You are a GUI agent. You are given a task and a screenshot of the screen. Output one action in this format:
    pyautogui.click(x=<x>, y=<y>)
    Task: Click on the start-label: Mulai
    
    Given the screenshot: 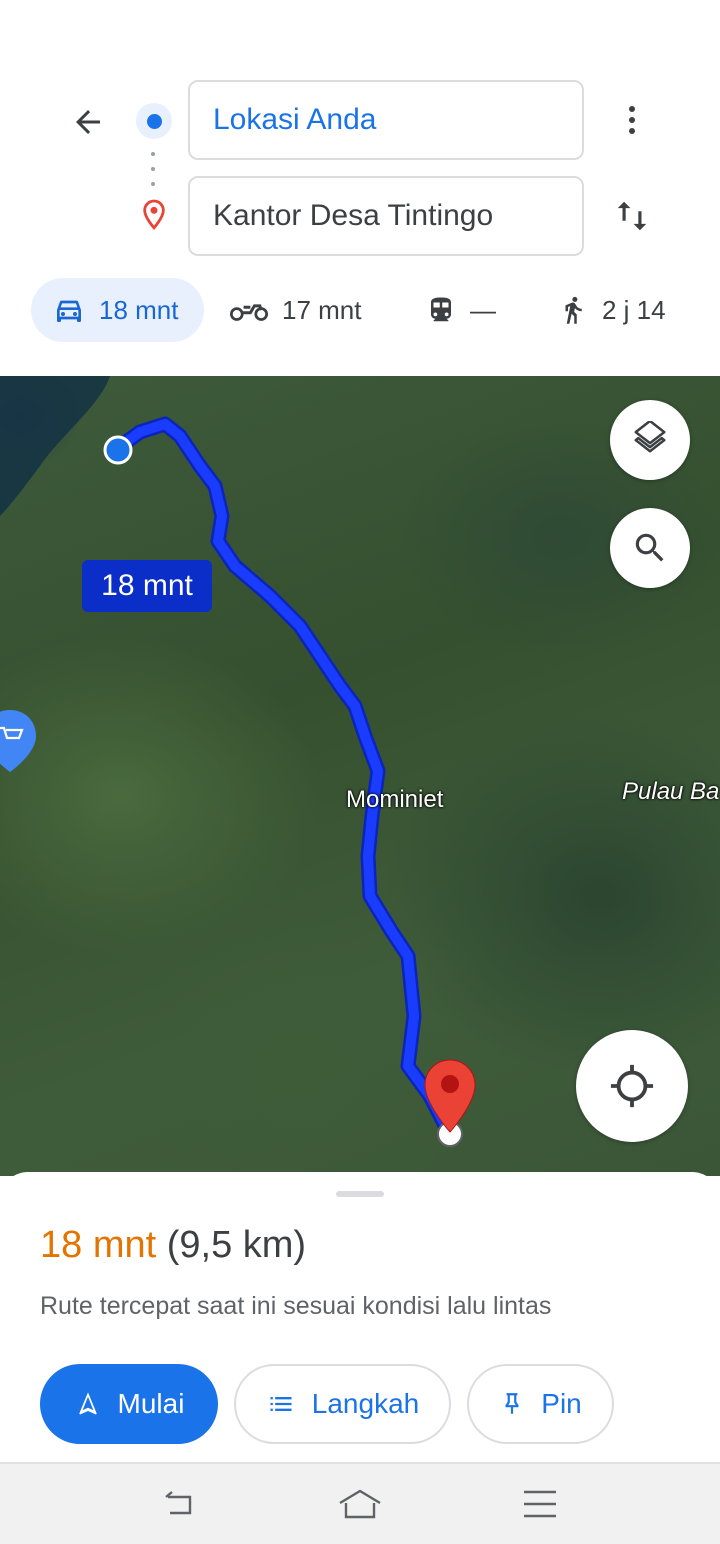 What is the action you would take?
    pyautogui.click(x=151, y=1403)
    